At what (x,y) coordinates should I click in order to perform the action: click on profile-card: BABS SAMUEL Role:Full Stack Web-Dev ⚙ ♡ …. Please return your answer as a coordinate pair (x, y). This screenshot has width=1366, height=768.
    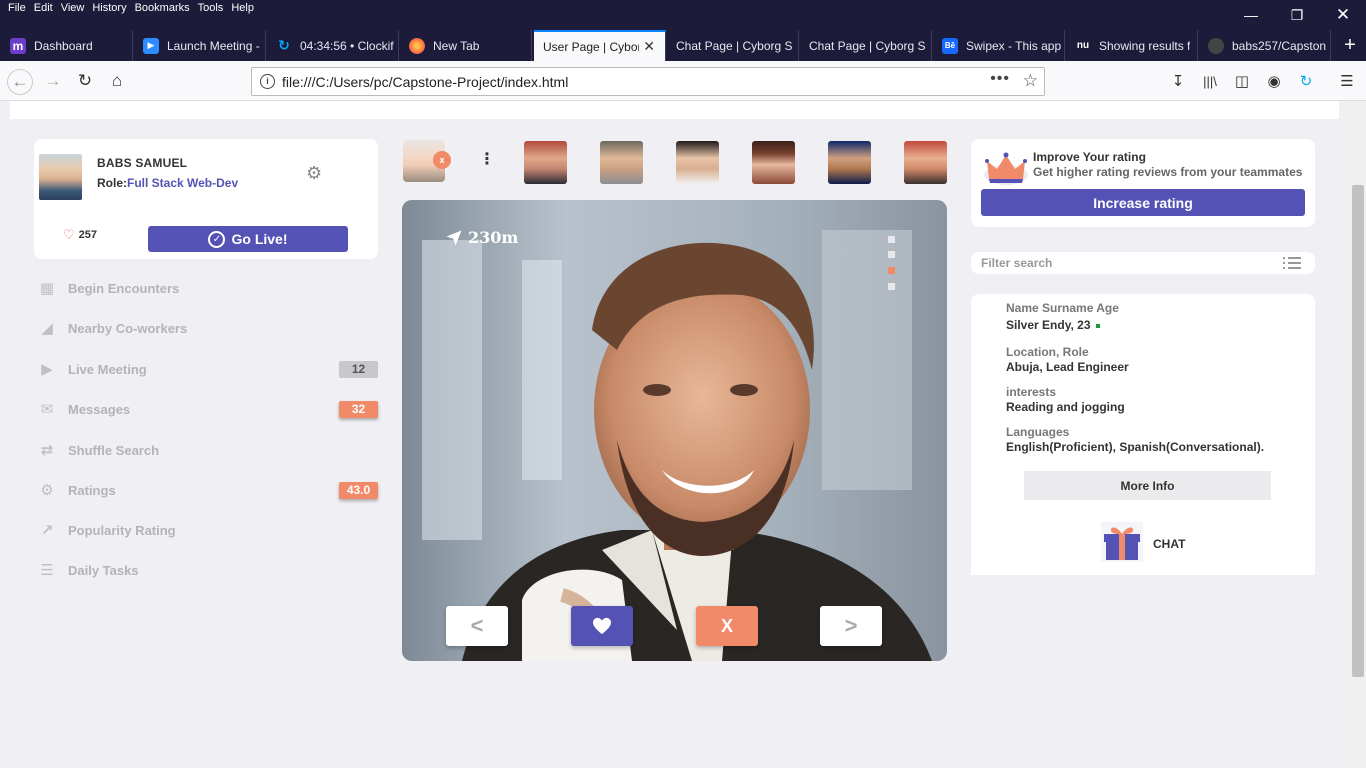
    Looking at the image, I should click on (206, 199).